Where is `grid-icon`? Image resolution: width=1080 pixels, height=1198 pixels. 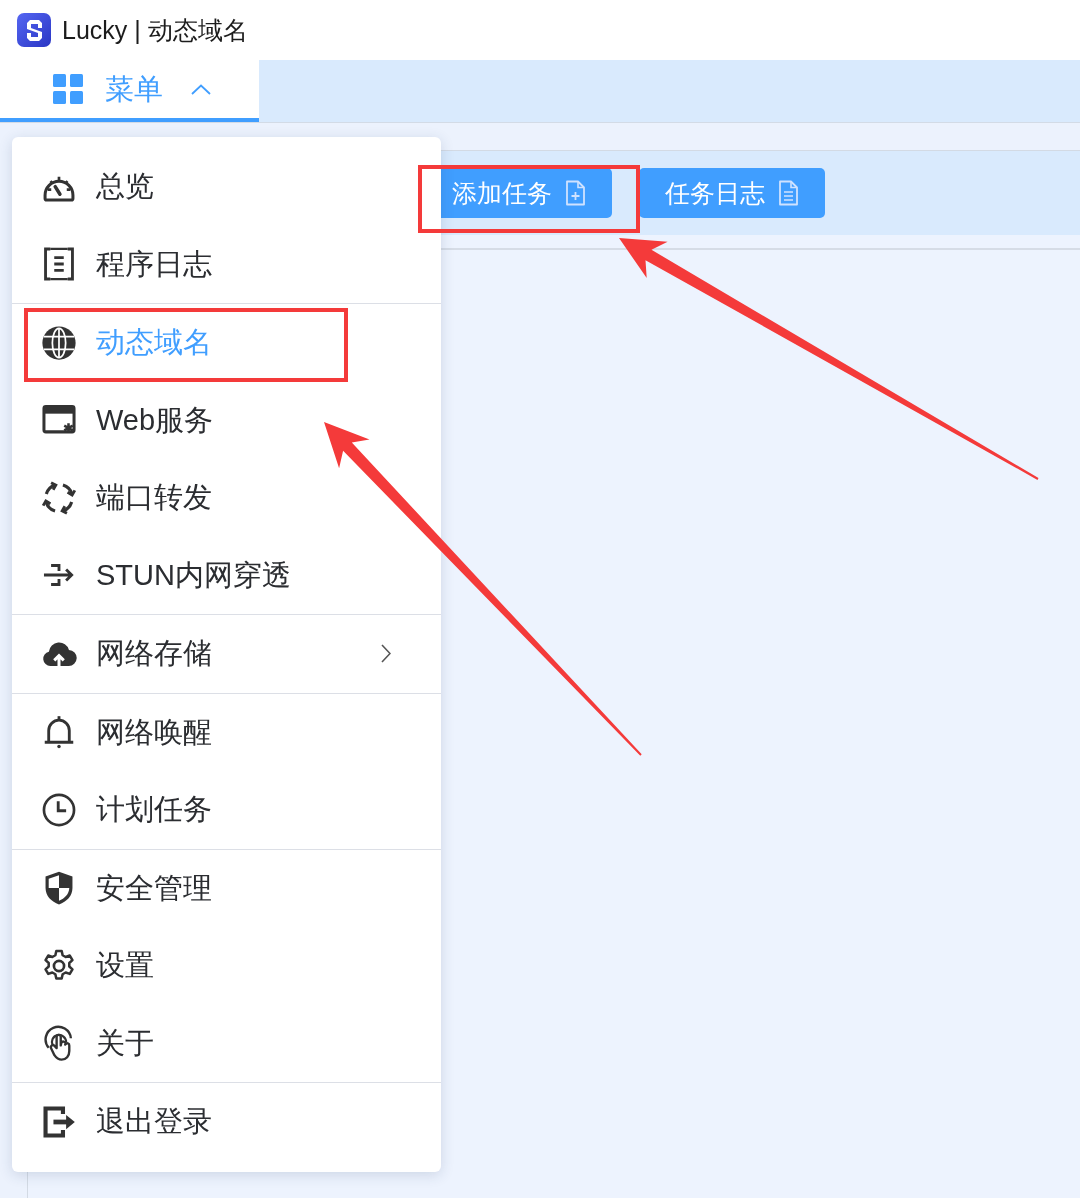
grid-icon is located at coordinates (68, 89).